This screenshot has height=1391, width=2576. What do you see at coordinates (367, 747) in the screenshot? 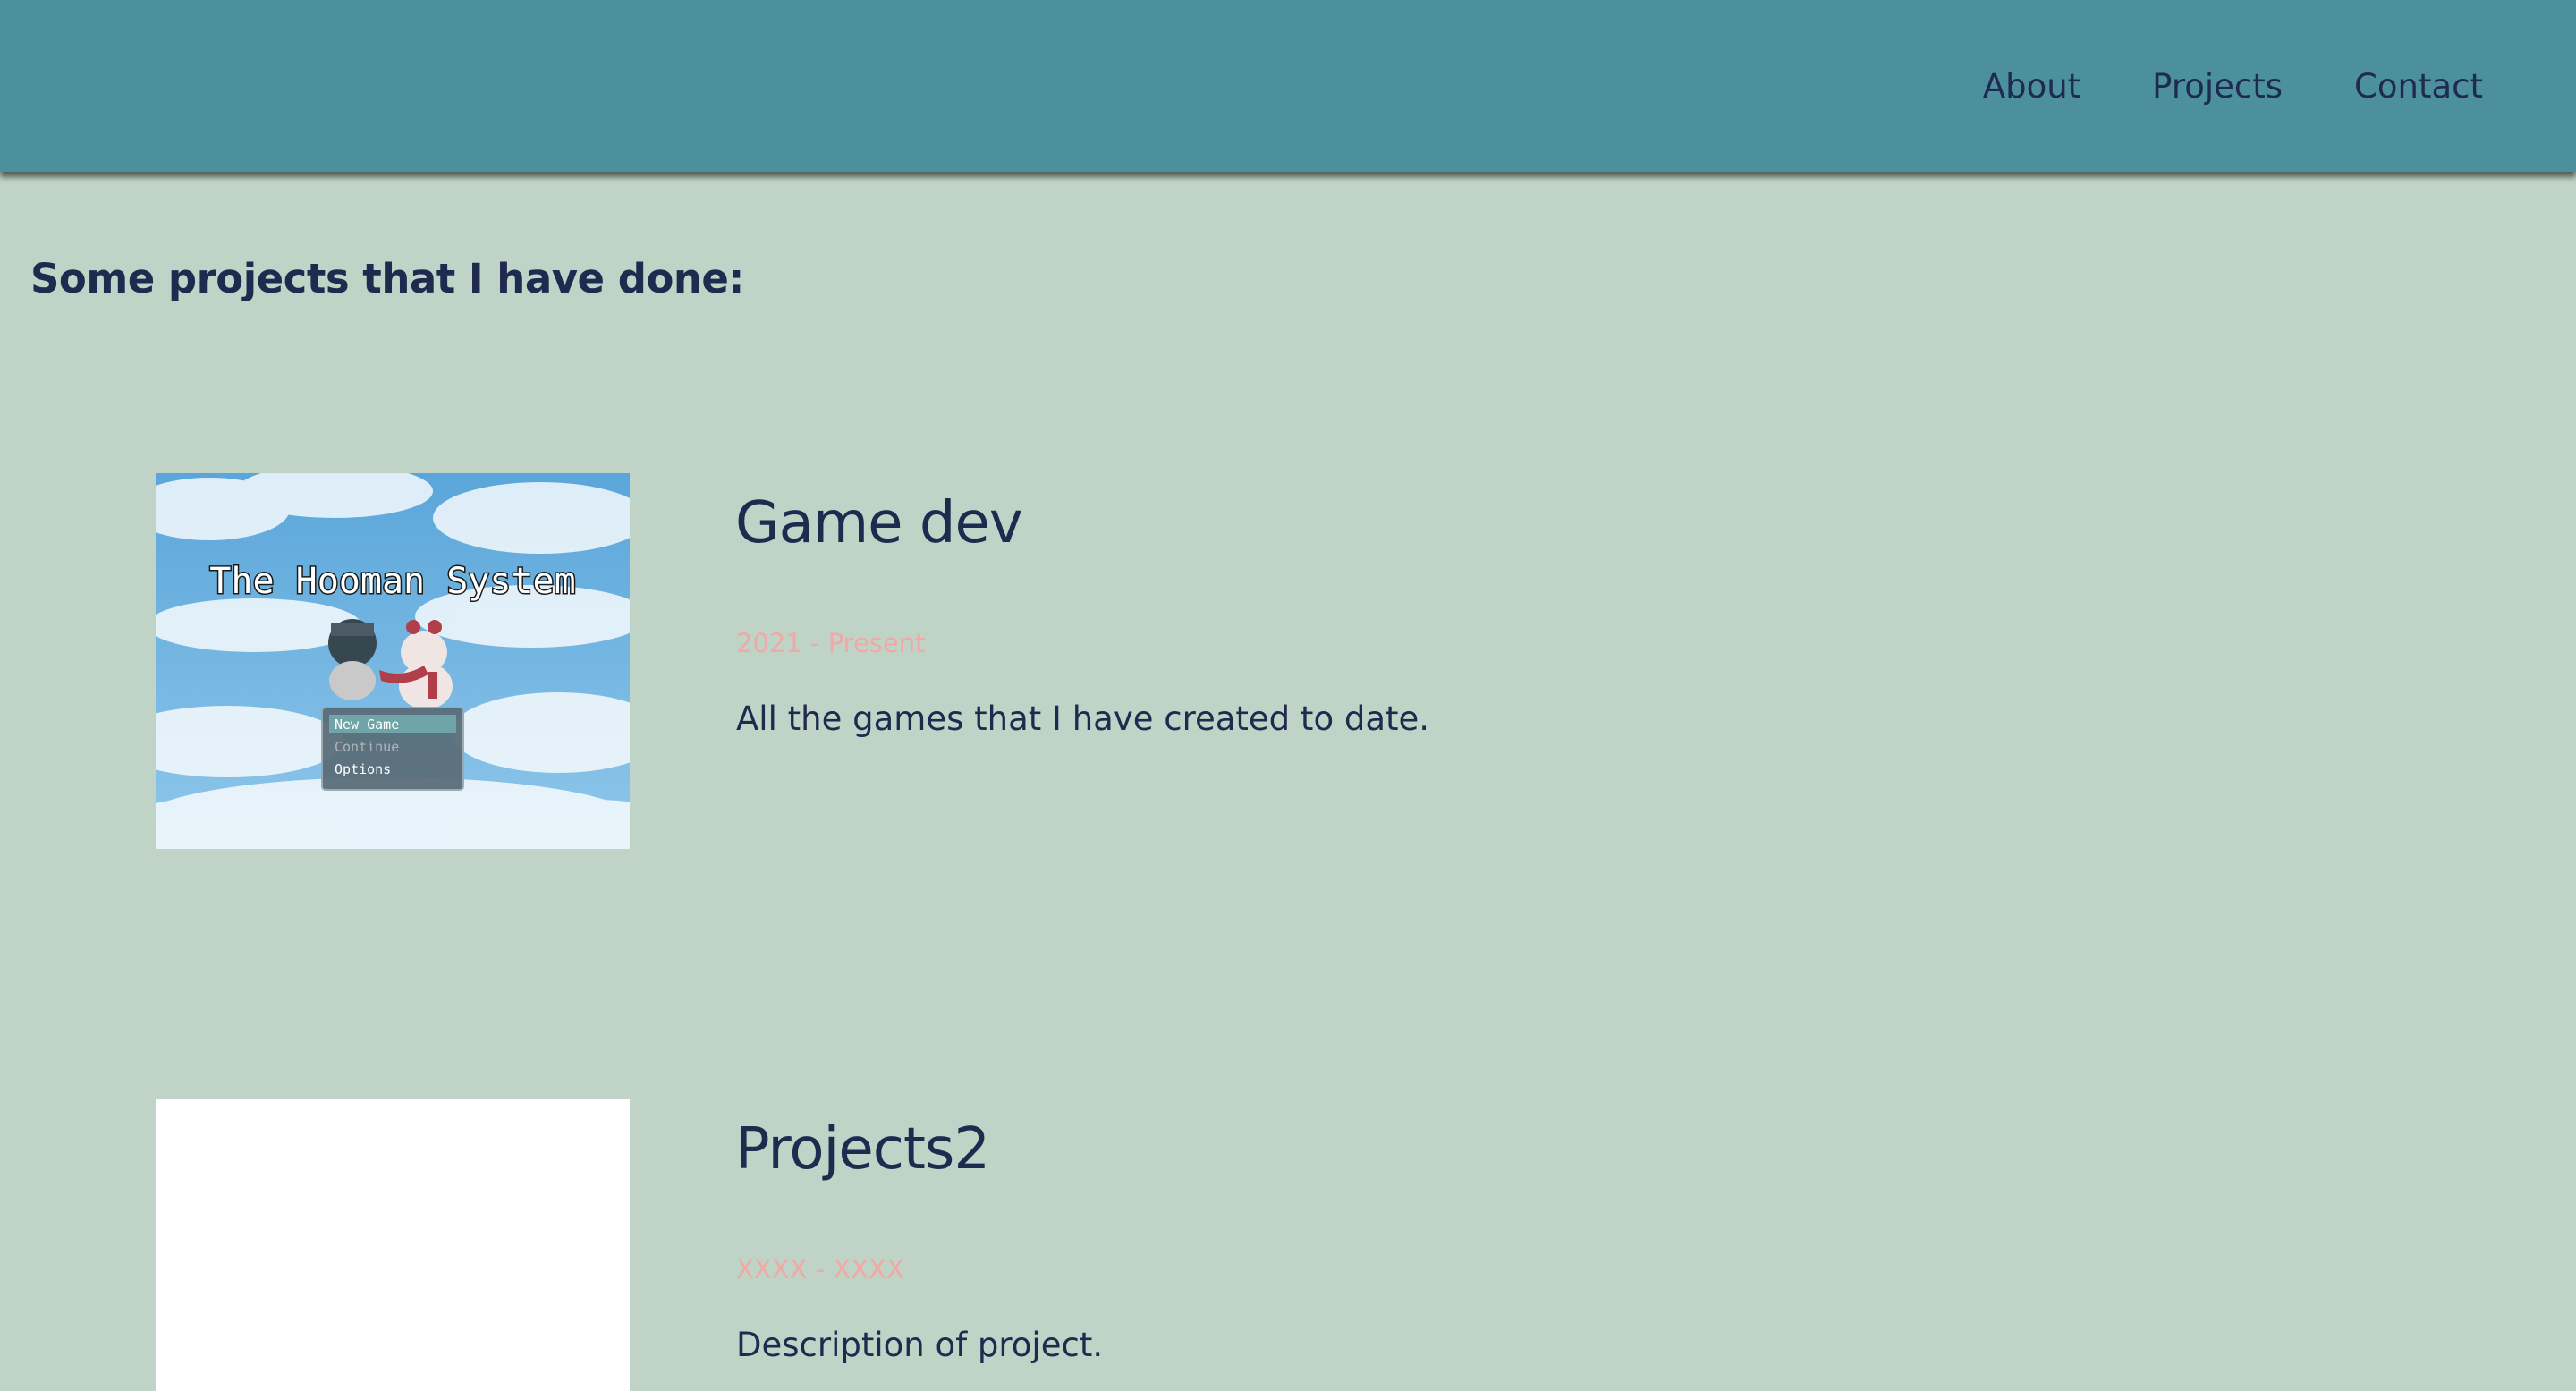
I see `svg-text: Continue` at bounding box center [367, 747].